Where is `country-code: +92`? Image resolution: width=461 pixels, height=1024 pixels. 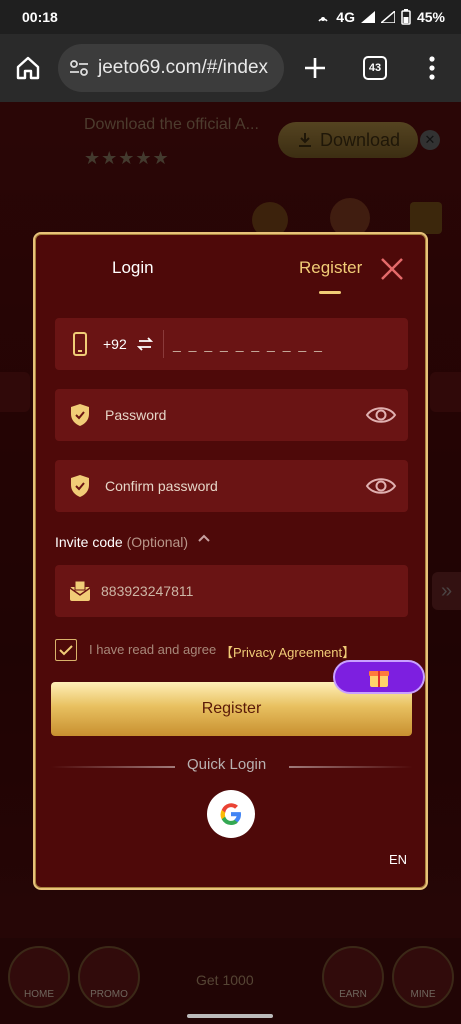 country-code: +92 is located at coordinates (115, 344).